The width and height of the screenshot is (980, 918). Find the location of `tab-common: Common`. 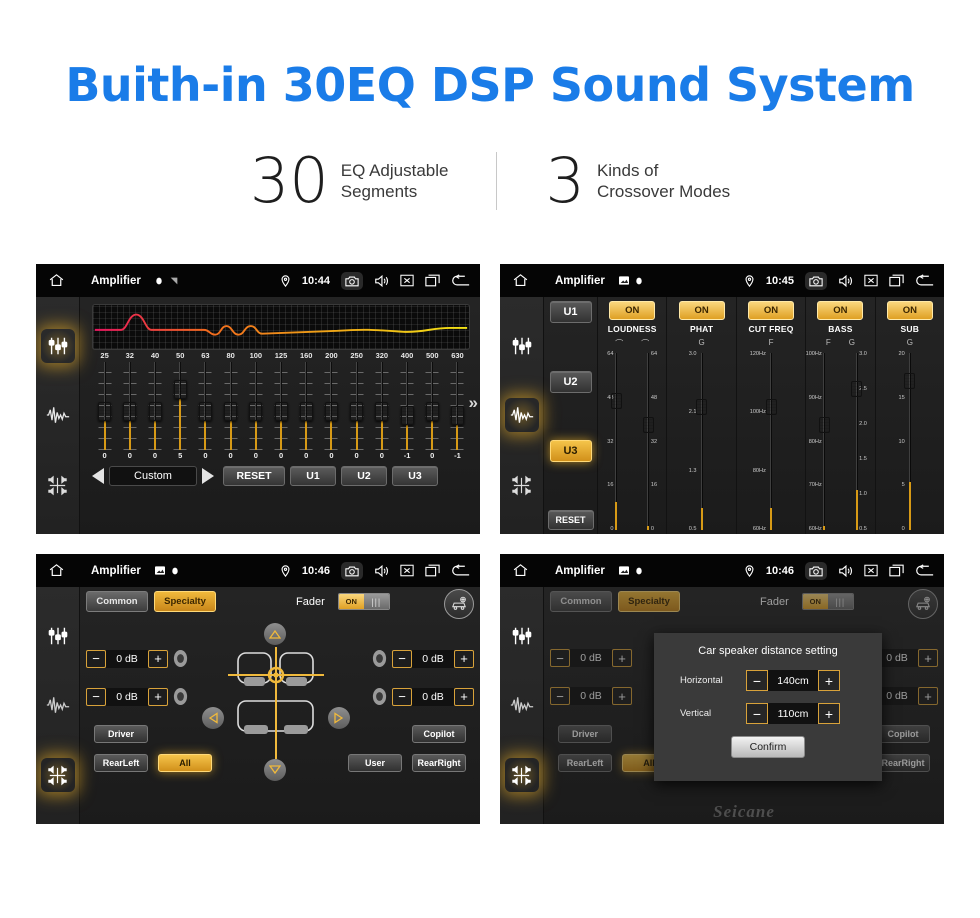

tab-common: Common is located at coordinates (117, 601).